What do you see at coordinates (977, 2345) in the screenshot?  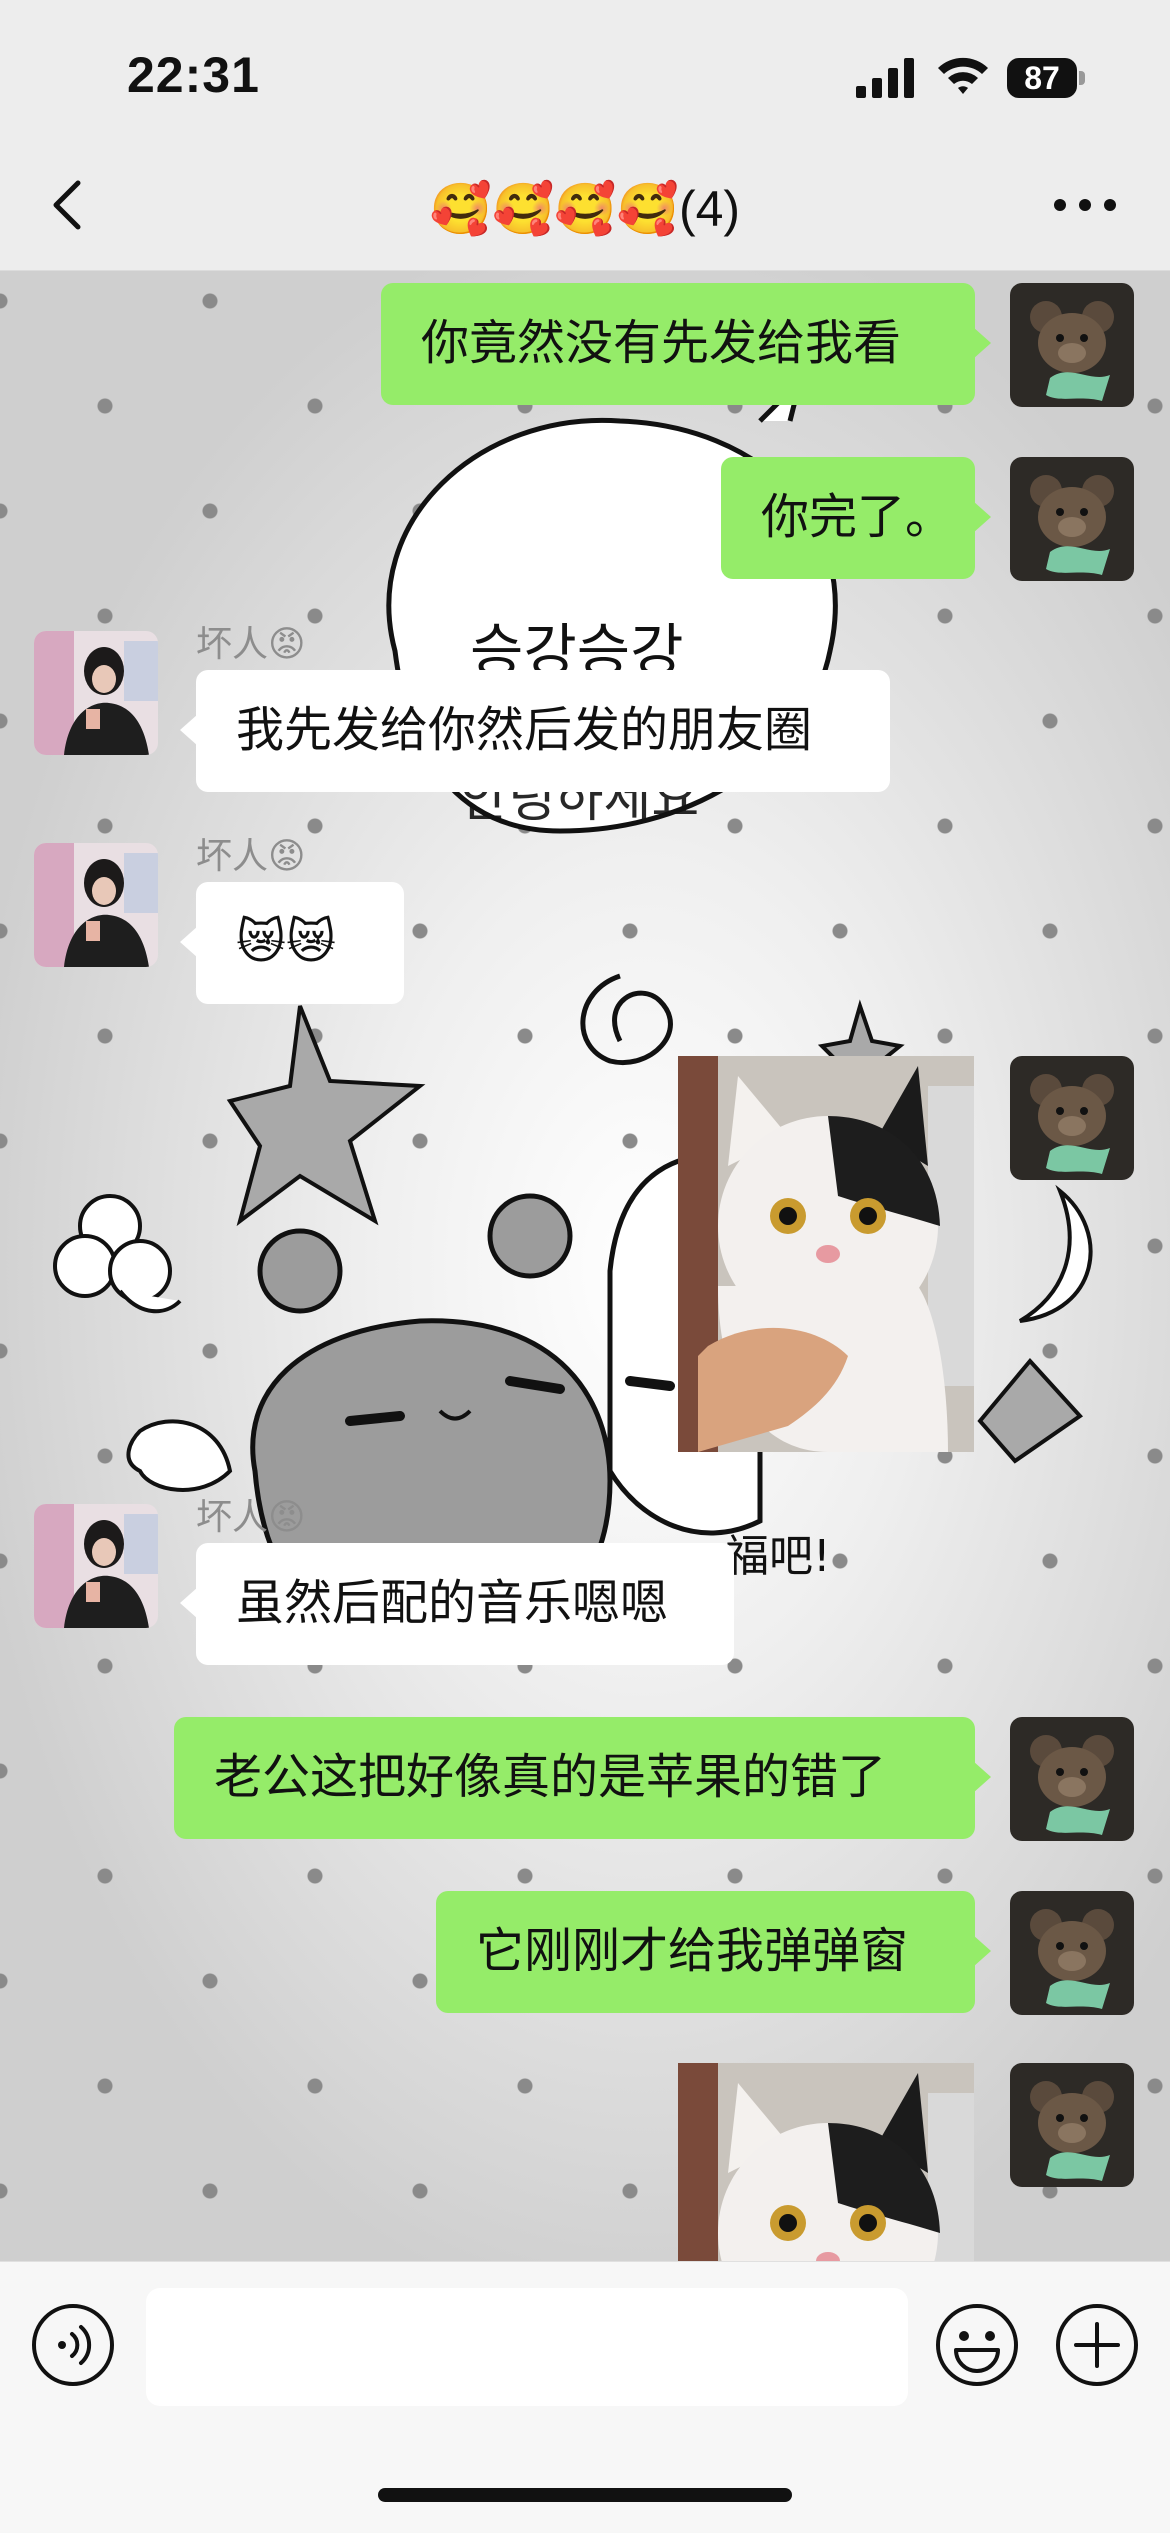 I see `emoji-icon` at bounding box center [977, 2345].